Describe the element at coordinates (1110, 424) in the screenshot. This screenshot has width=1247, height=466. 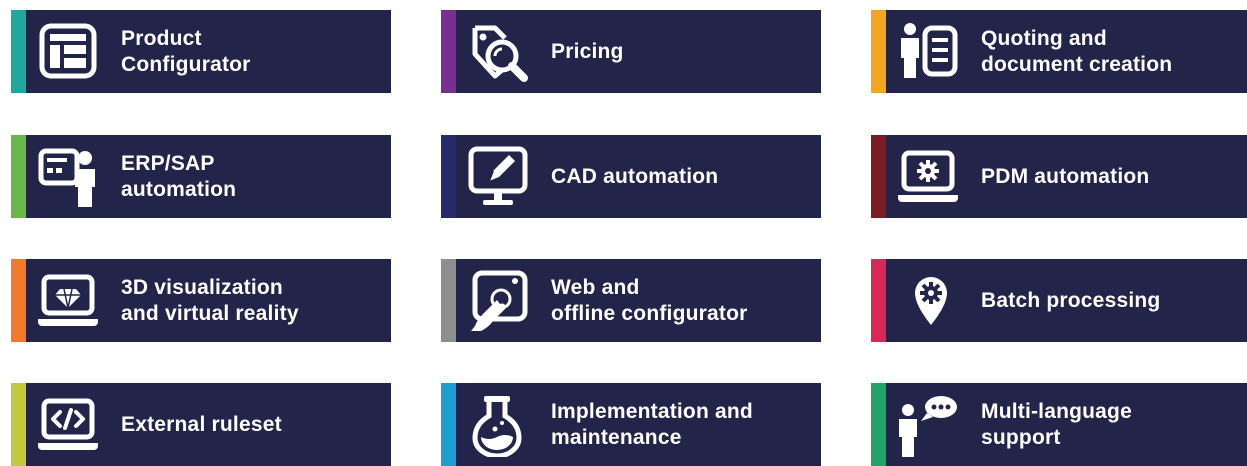
I see `tile-label: Multi-language support` at that location.